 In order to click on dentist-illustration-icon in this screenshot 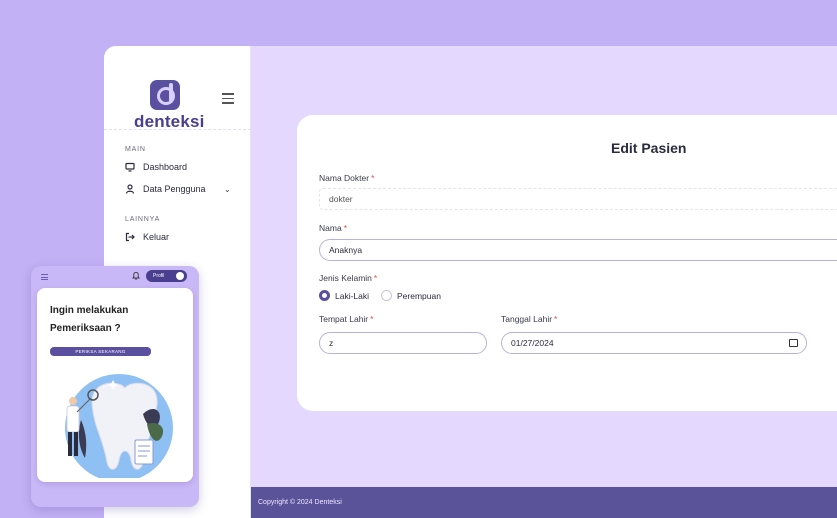, I will do `click(119, 424)`.